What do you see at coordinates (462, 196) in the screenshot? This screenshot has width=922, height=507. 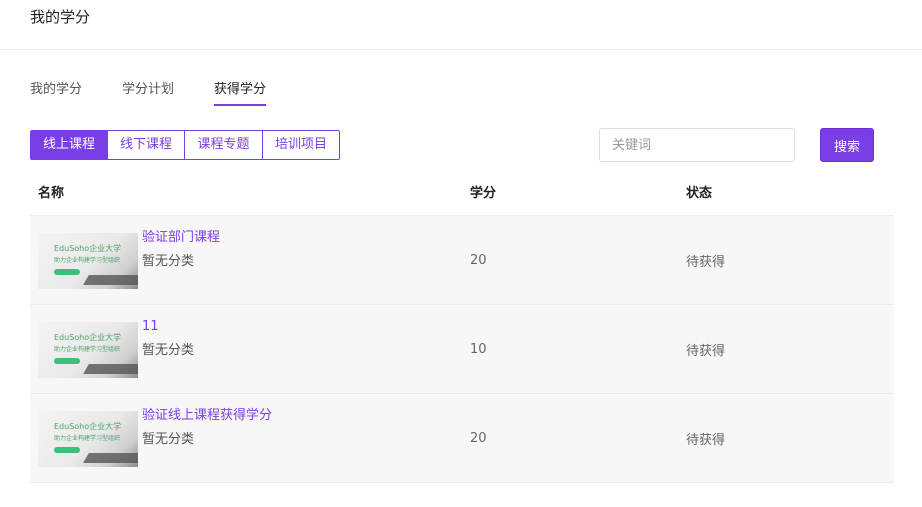 I see `table-header: 名称 学分 状态` at bounding box center [462, 196].